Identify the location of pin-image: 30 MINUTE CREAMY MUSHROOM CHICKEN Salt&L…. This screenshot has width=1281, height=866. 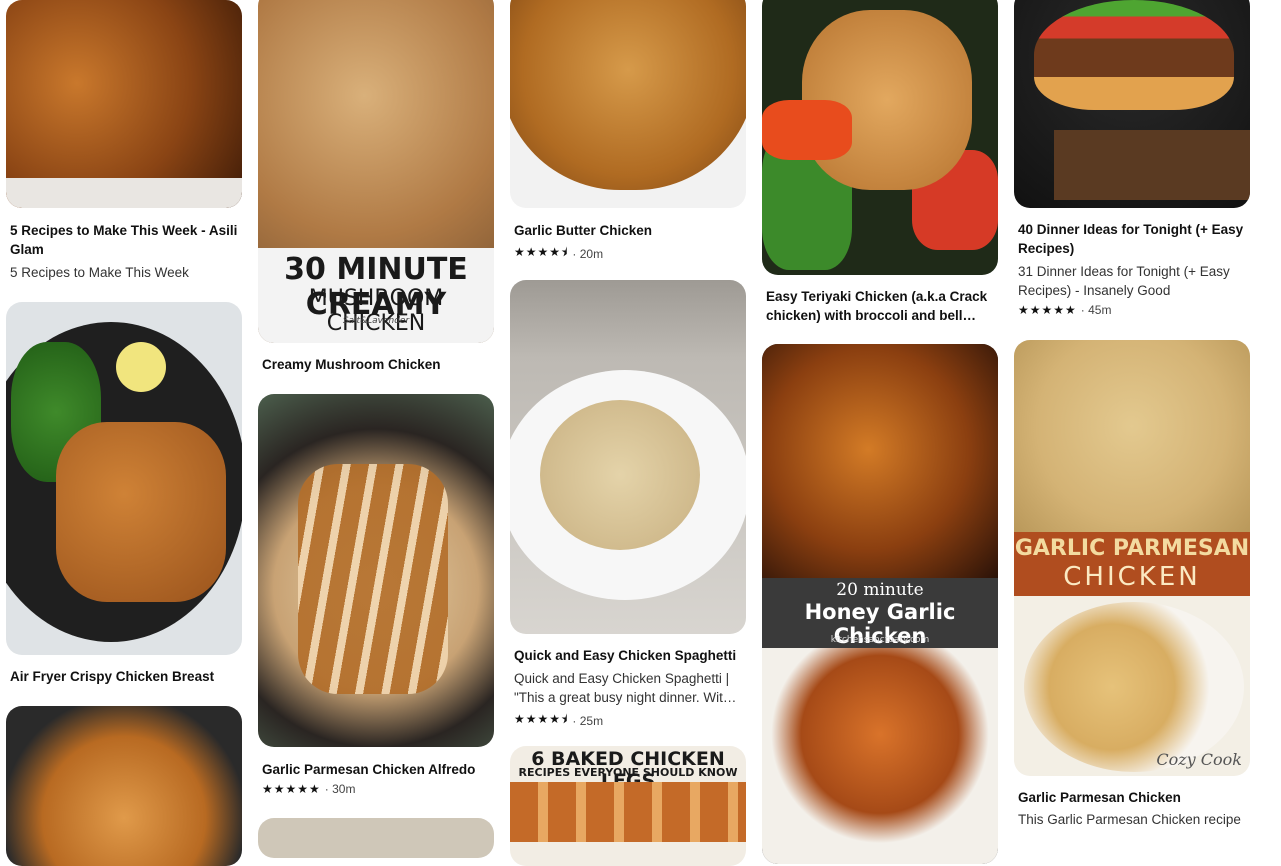
(376, 171).